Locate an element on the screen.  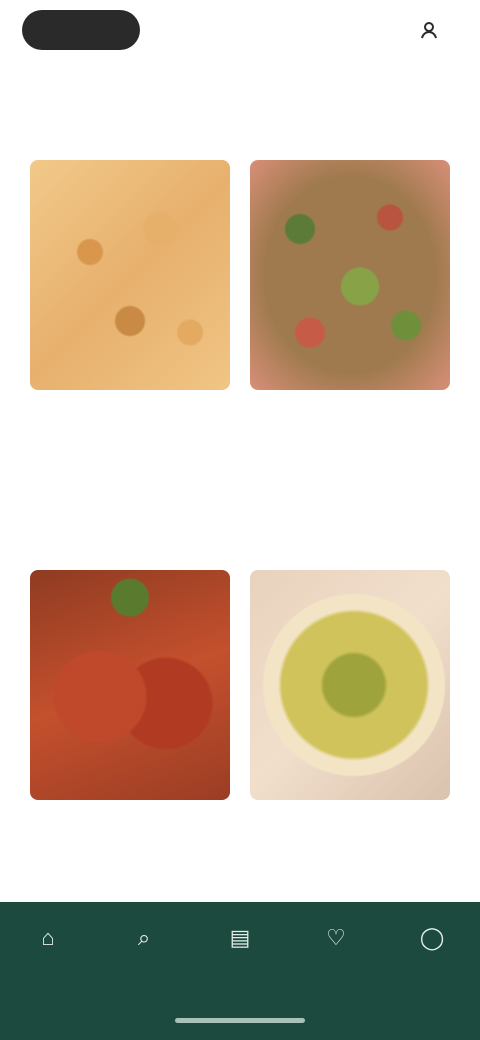
salad-image is located at coordinates (350, 275).